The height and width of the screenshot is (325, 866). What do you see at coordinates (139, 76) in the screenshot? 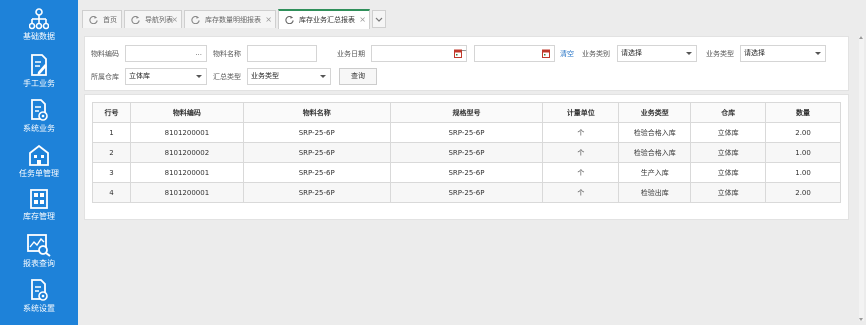
I see `warehouse-value: 立体库` at bounding box center [139, 76].